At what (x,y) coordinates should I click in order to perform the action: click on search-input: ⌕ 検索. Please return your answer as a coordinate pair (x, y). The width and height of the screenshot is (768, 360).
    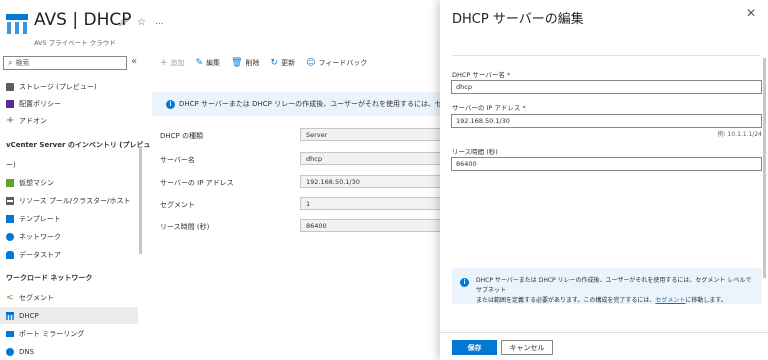
    Looking at the image, I should click on (65, 63).